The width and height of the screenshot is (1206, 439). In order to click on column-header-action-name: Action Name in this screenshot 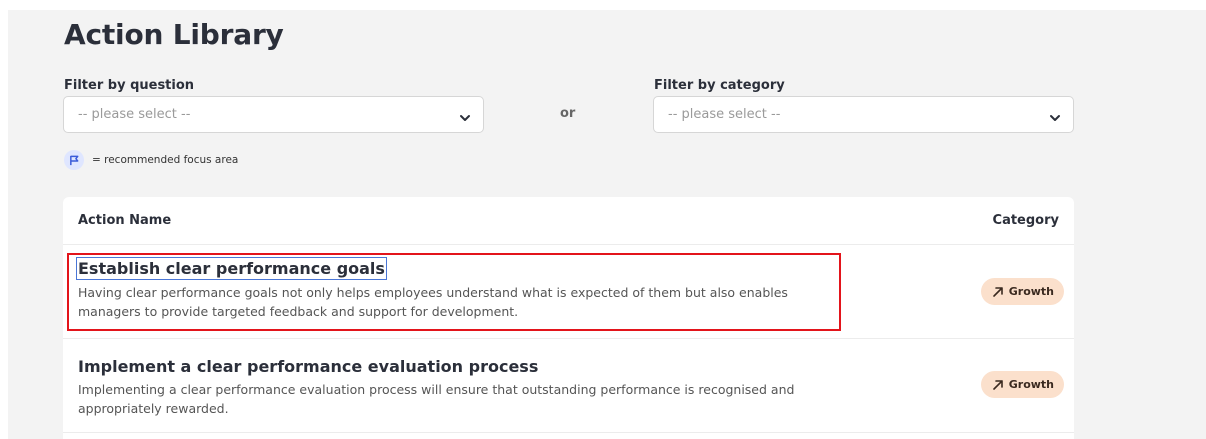, I will do `click(125, 220)`.